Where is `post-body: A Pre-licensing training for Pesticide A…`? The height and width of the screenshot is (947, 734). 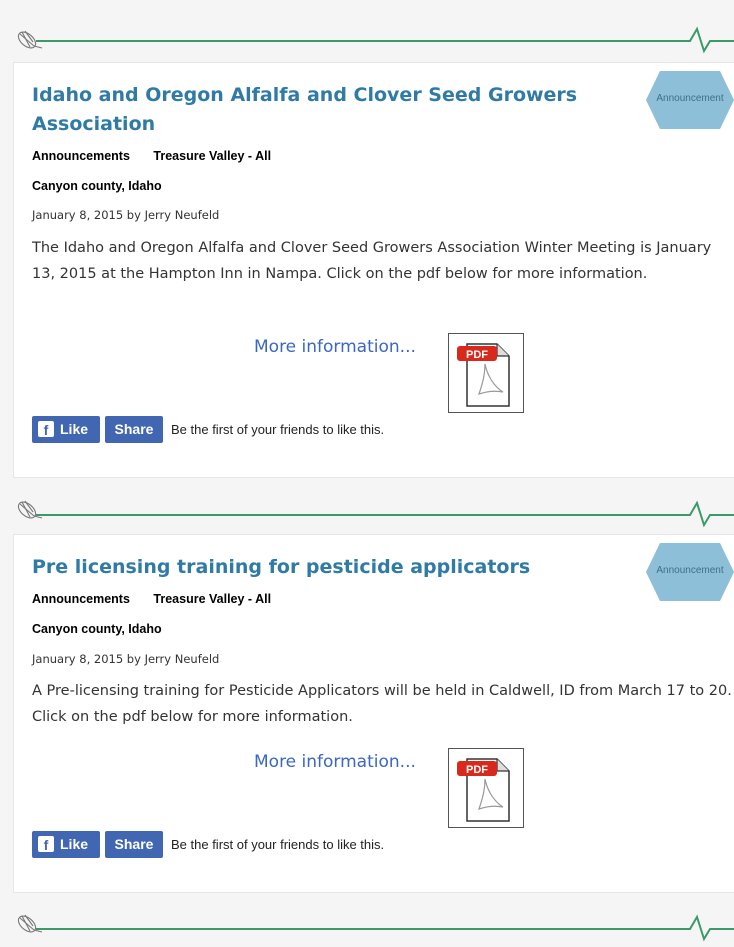
post-body: A Pre-licensing training for Pesticide A… is located at coordinates (382, 704).